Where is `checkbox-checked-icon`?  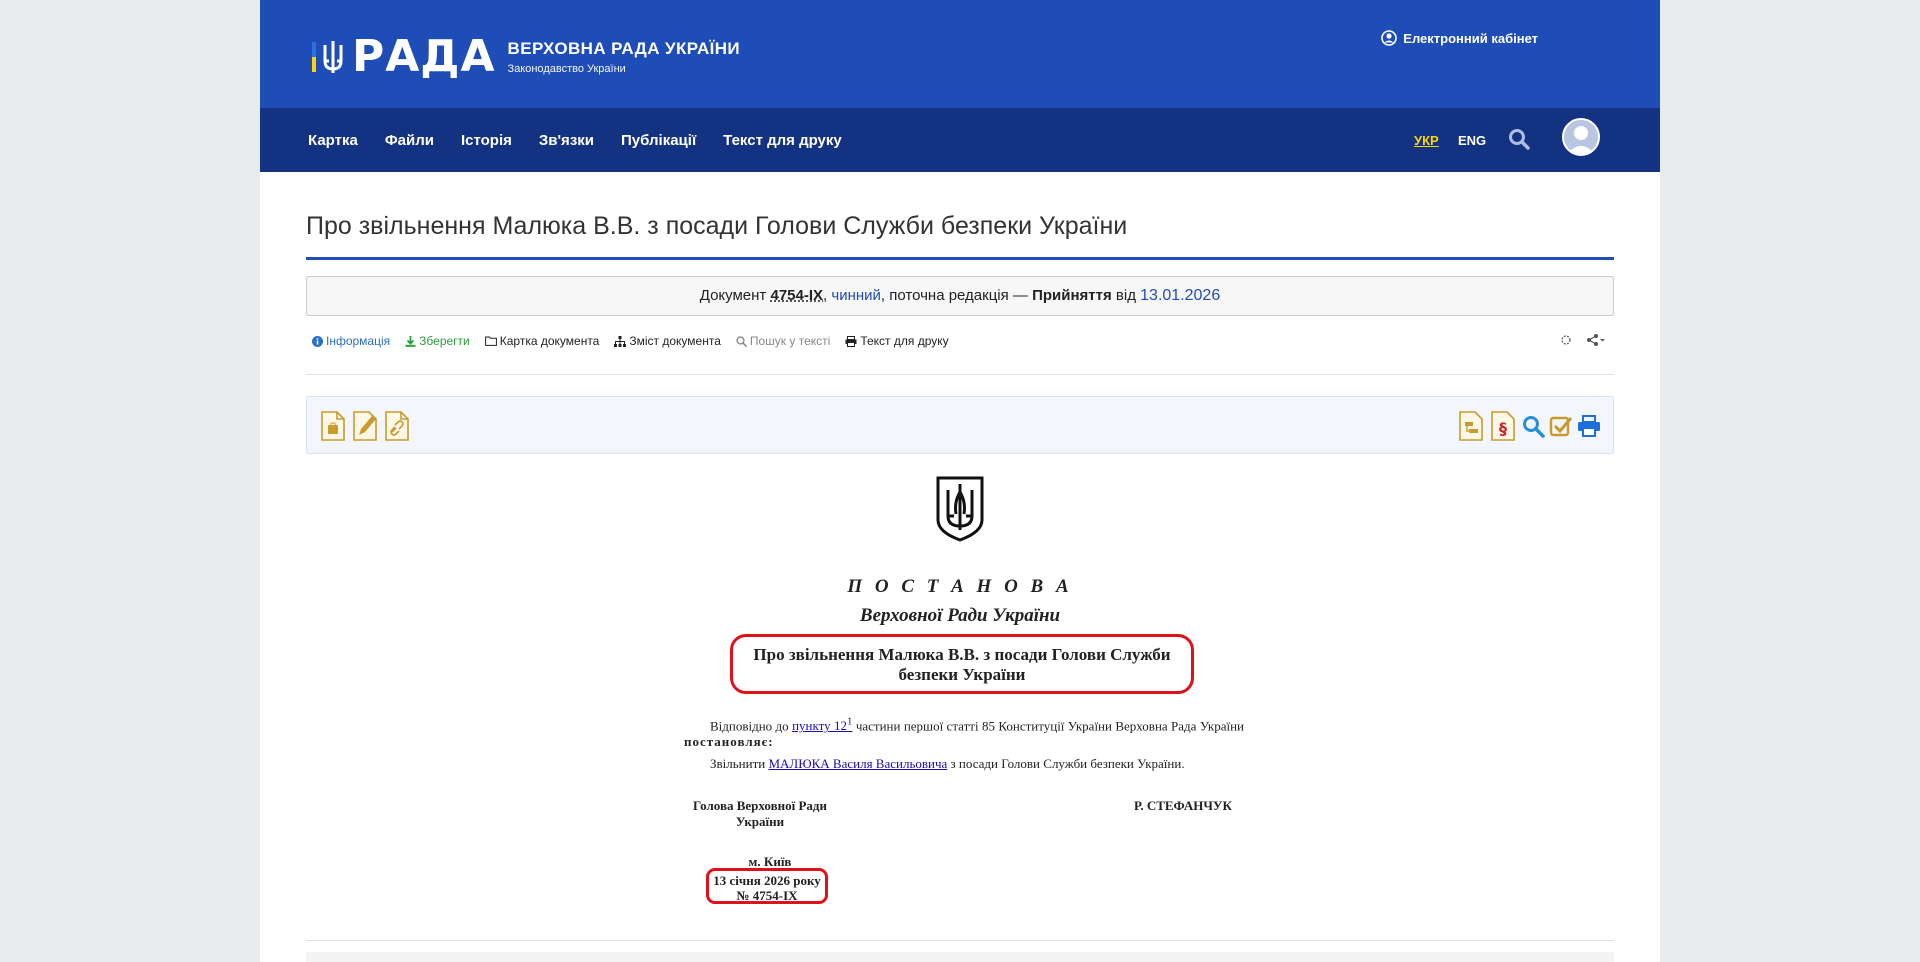 checkbox-checked-icon is located at coordinates (1561, 426).